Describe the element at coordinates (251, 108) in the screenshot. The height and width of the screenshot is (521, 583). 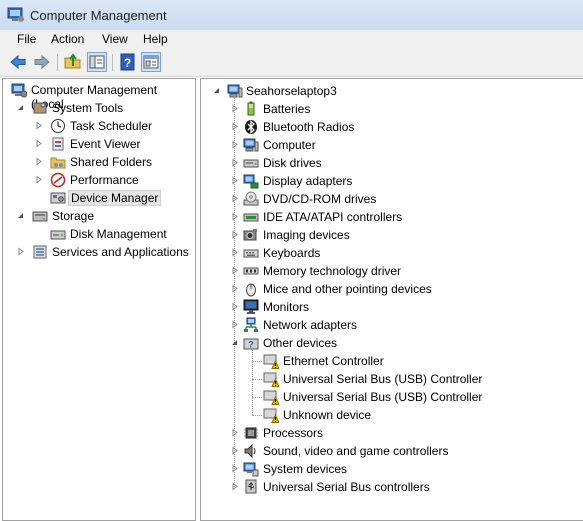
I see `battery-icon` at that location.